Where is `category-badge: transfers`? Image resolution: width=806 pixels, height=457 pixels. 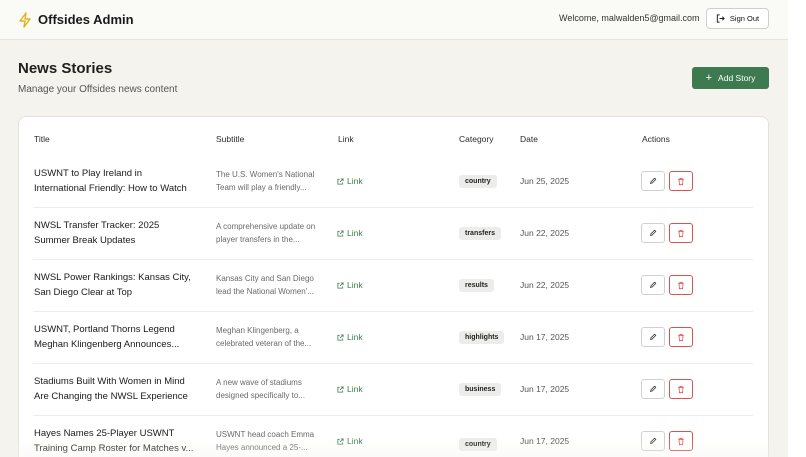 category-badge: transfers is located at coordinates (480, 233).